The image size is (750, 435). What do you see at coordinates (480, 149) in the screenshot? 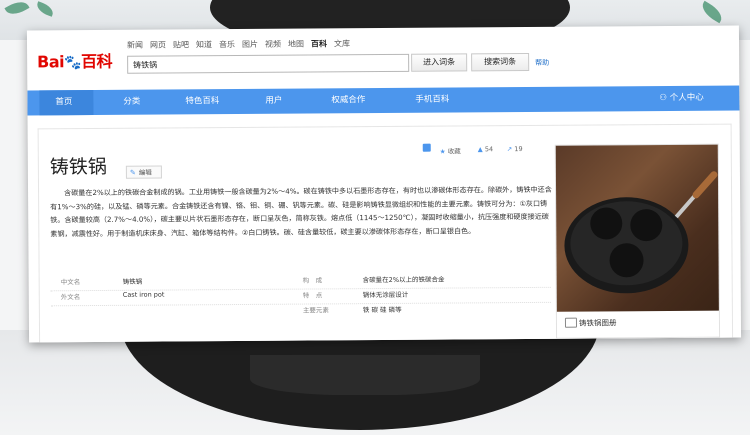
I see `thumbs-up-icon: ▲` at bounding box center [480, 149].